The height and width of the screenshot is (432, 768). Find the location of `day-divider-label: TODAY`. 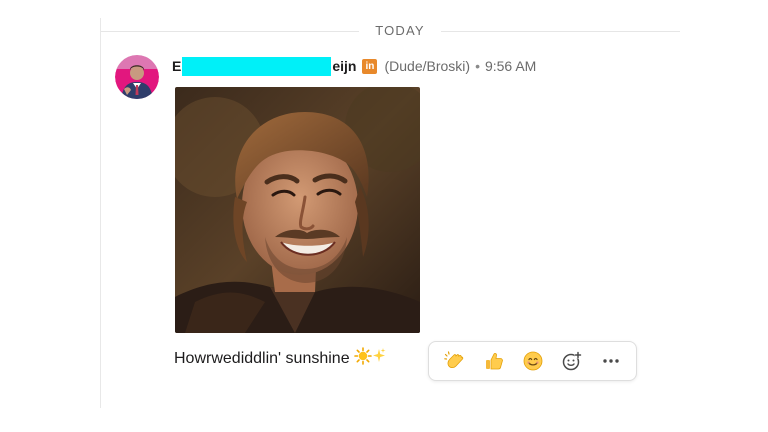

day-divider-label: TODAY is located at coordinates (400, 30).